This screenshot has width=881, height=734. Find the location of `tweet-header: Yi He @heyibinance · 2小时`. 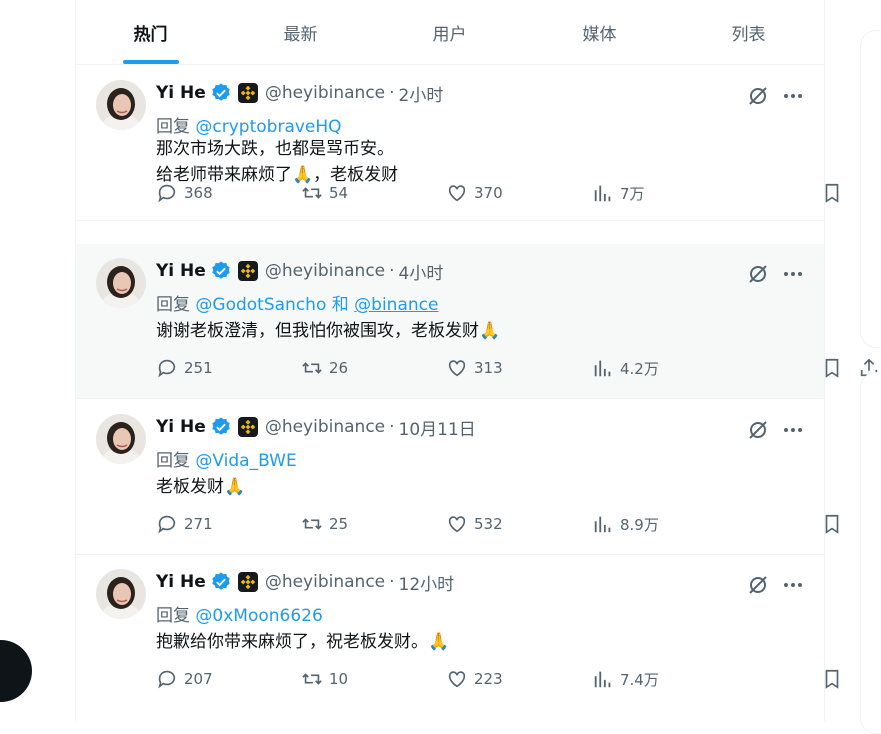

tweet-header: Yi He @heyibinance · 2小时 is located at coordinates (299, 93).